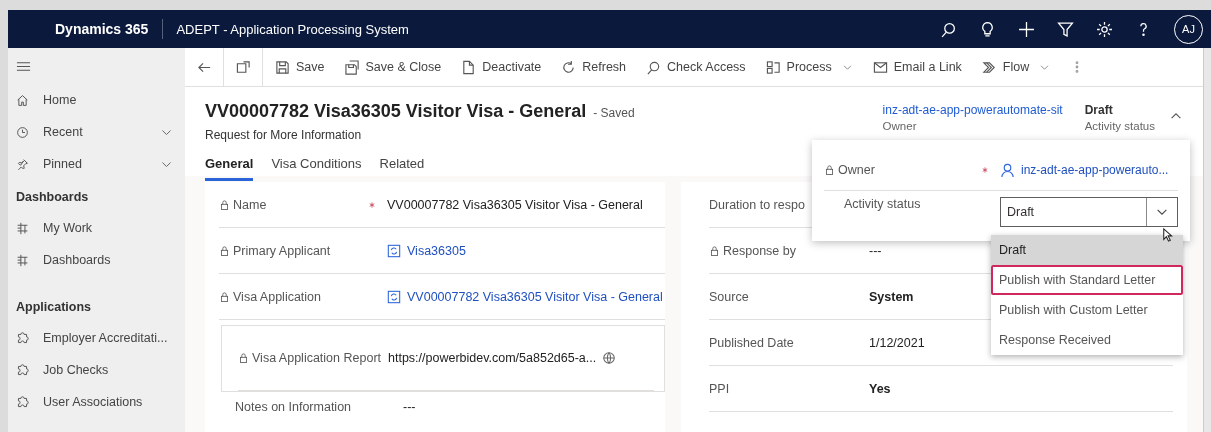  Describe the element at coordinates (609, 358) in the screenshot. I see `globe-icon` at that location.